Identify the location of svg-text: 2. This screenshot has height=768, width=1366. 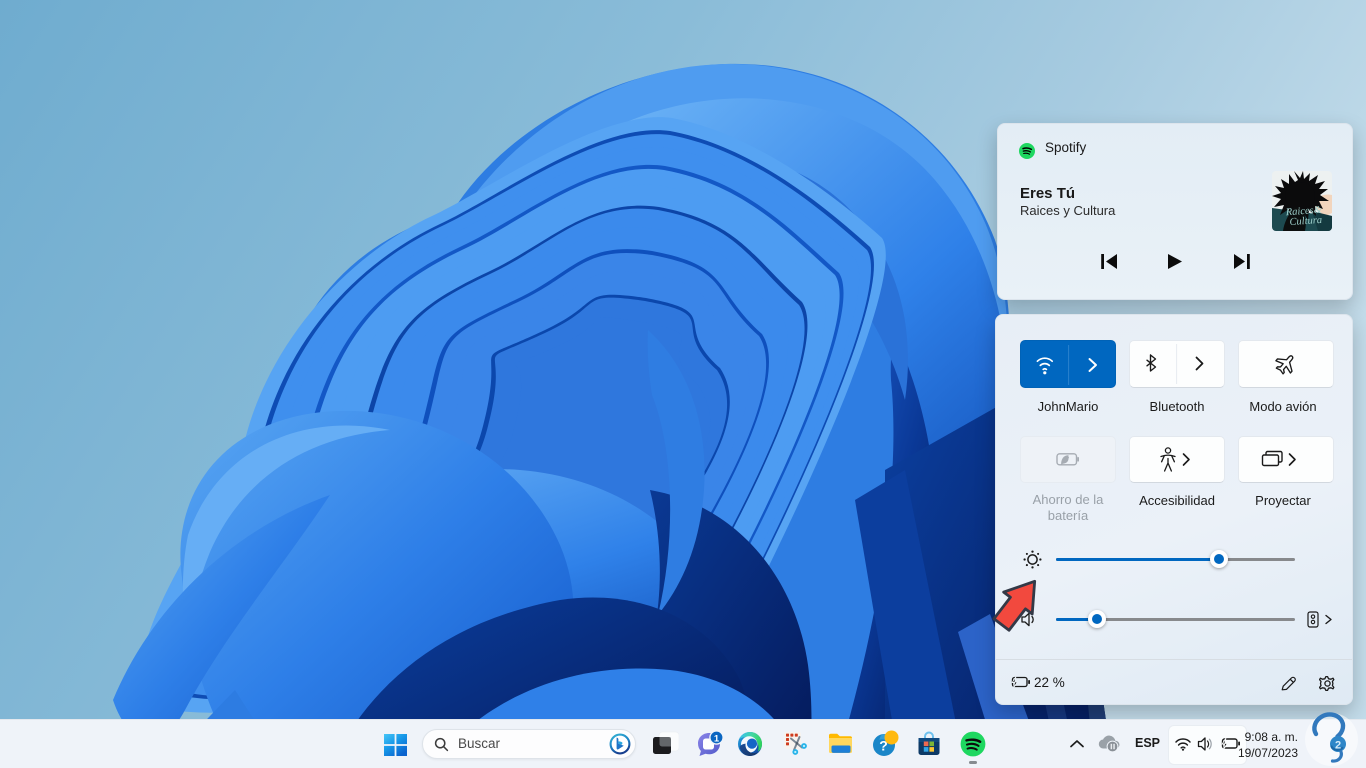
(1338, 746).